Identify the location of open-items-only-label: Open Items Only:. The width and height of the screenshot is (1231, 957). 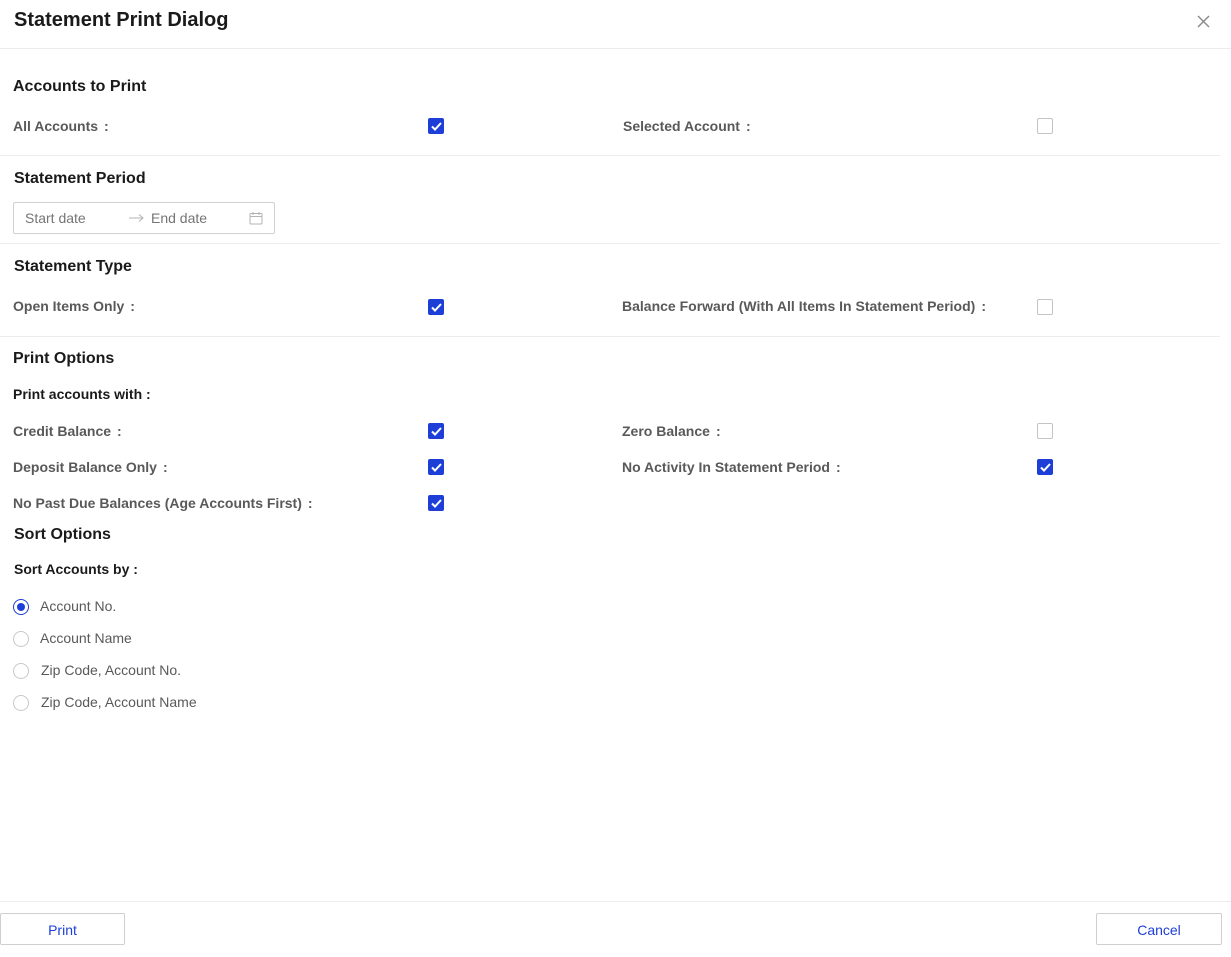
(74, 306).